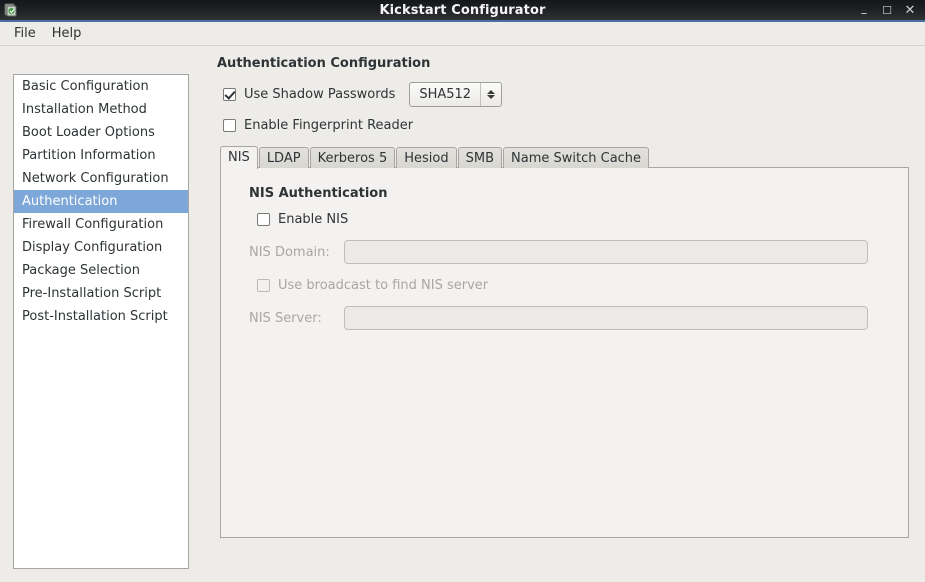  Describe the element at coordinates (569, 125) in the screenshot. I see `fingerprint-reader-row: Enable Fingerprint Reader` at that location.